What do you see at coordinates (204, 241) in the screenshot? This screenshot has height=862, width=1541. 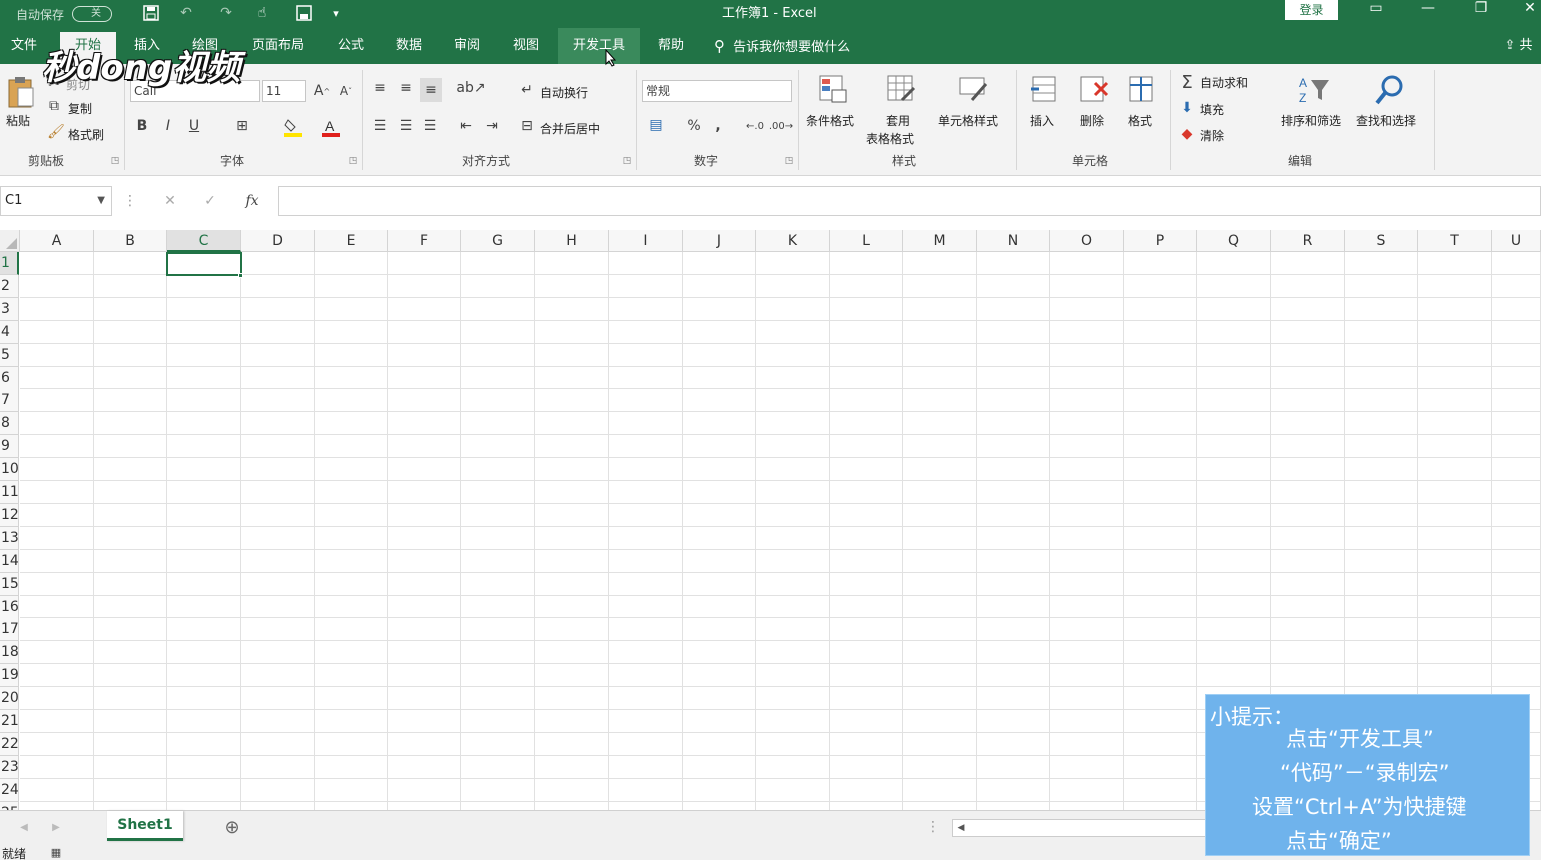 I see `column-header: C` at bounding box center [204, 241].